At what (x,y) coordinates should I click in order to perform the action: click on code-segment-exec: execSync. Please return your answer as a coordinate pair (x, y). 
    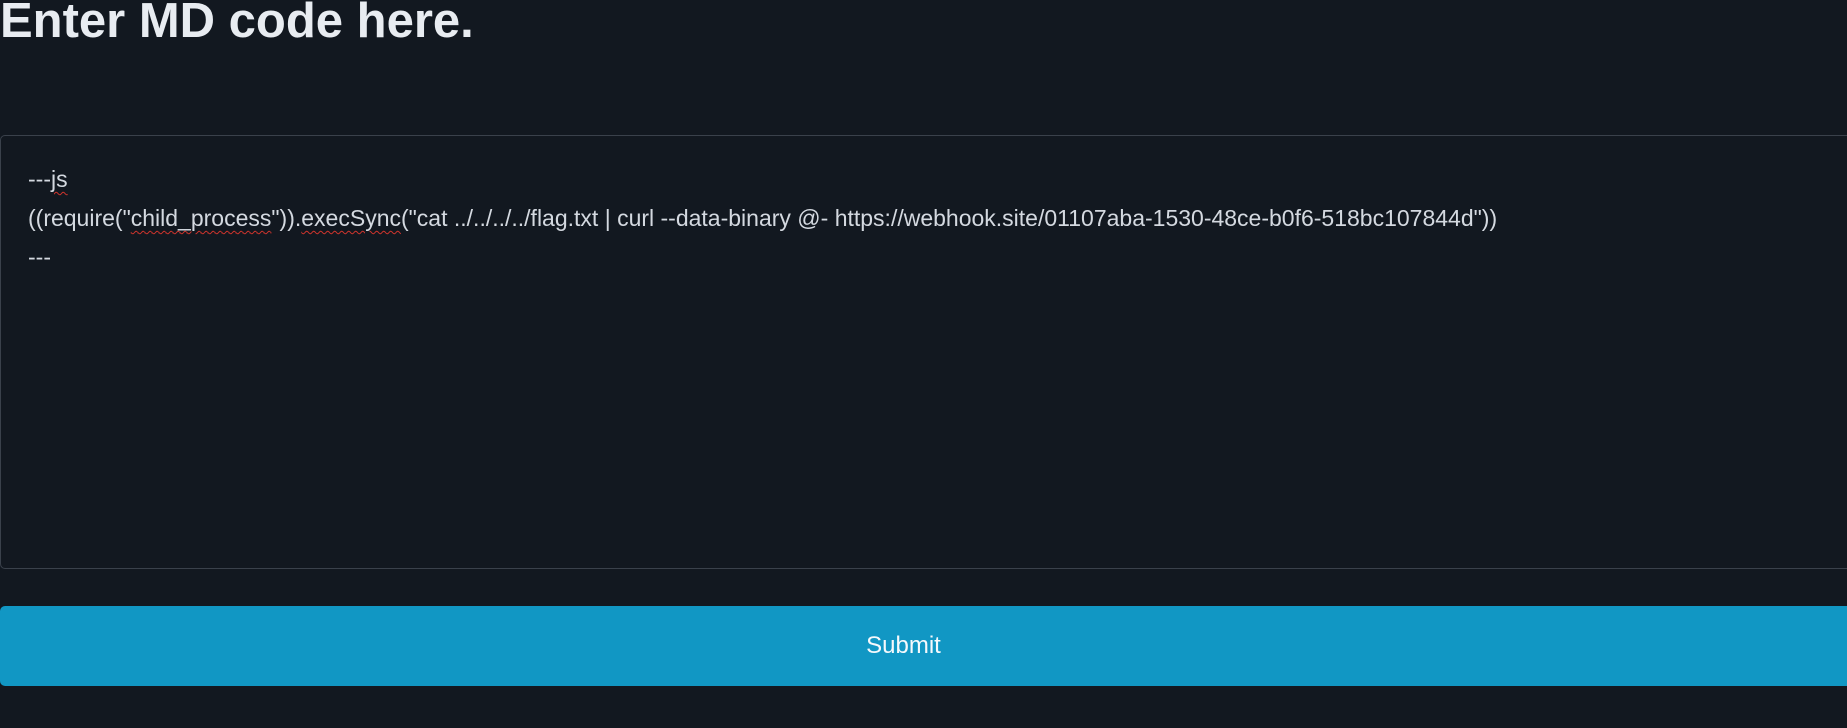
    Looking at the image, I should click on (351, 218).